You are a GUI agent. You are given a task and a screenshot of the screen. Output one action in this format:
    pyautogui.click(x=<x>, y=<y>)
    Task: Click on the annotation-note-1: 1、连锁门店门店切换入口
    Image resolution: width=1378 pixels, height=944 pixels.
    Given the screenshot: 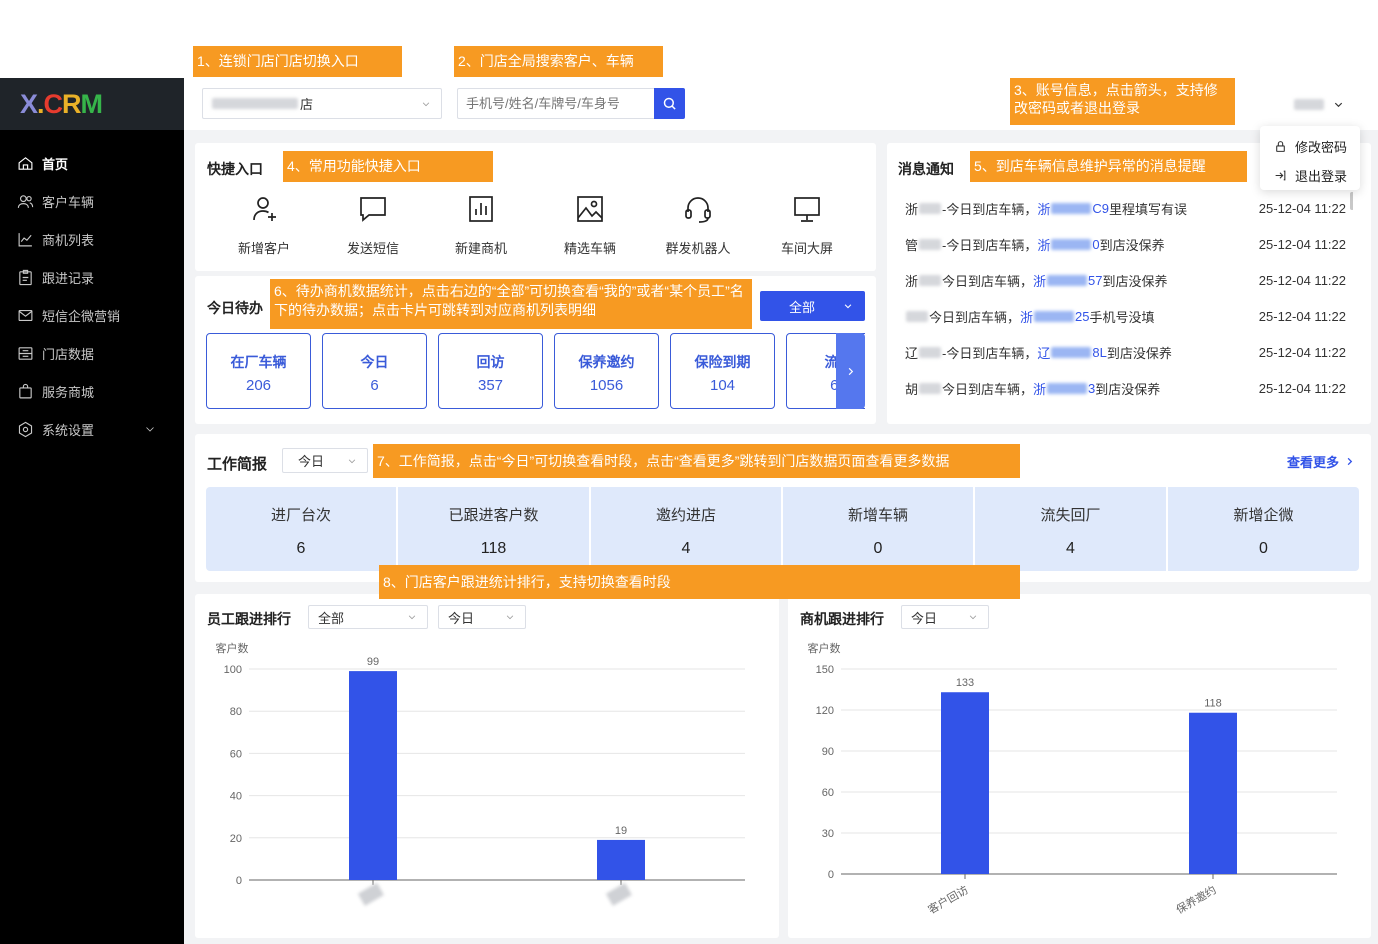 What is the action you would take?
    pyautogui.click(x=297, y=61)
    